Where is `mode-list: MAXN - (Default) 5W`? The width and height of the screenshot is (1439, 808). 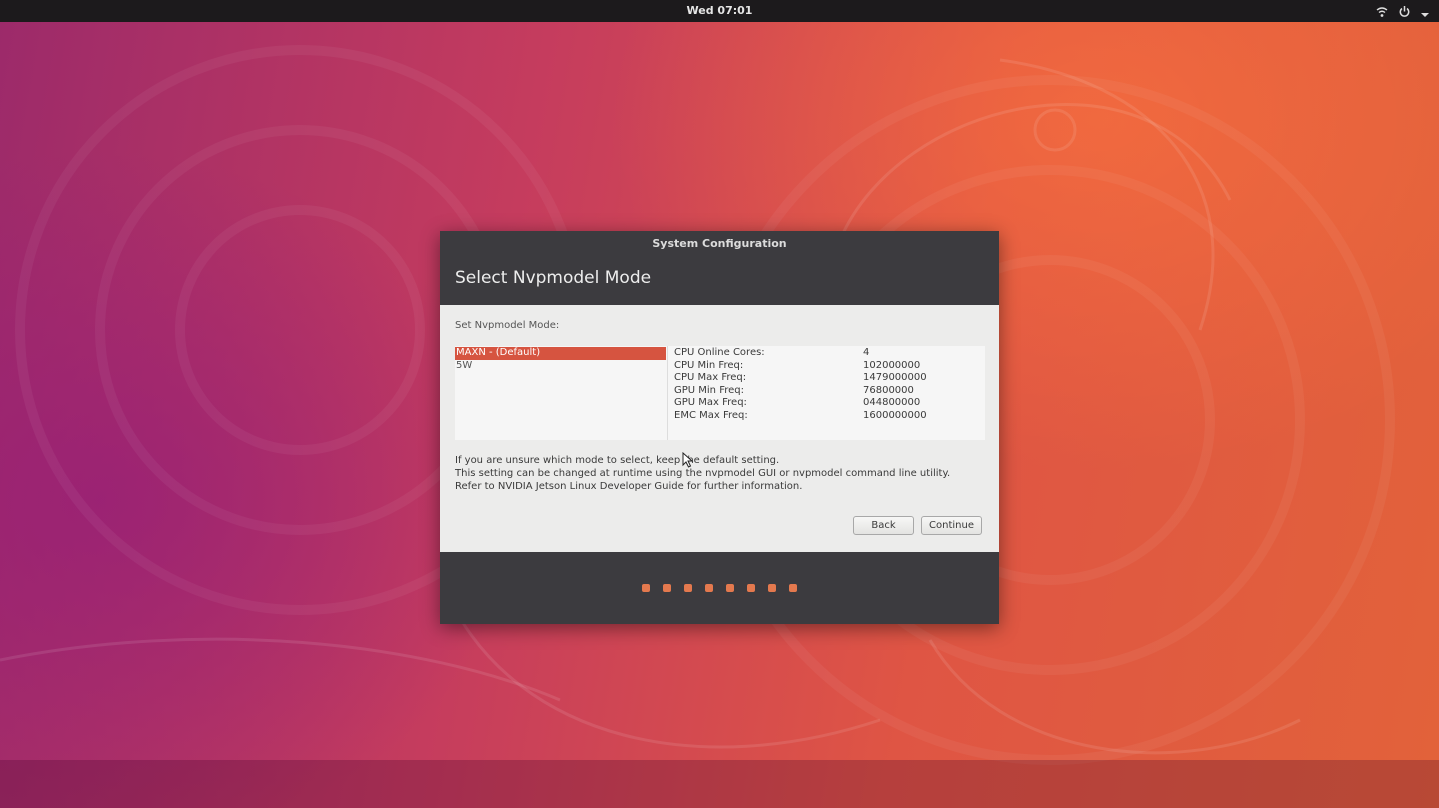
mode-list: MAXN - (Default) 5W is located at coordinates (560, 393).